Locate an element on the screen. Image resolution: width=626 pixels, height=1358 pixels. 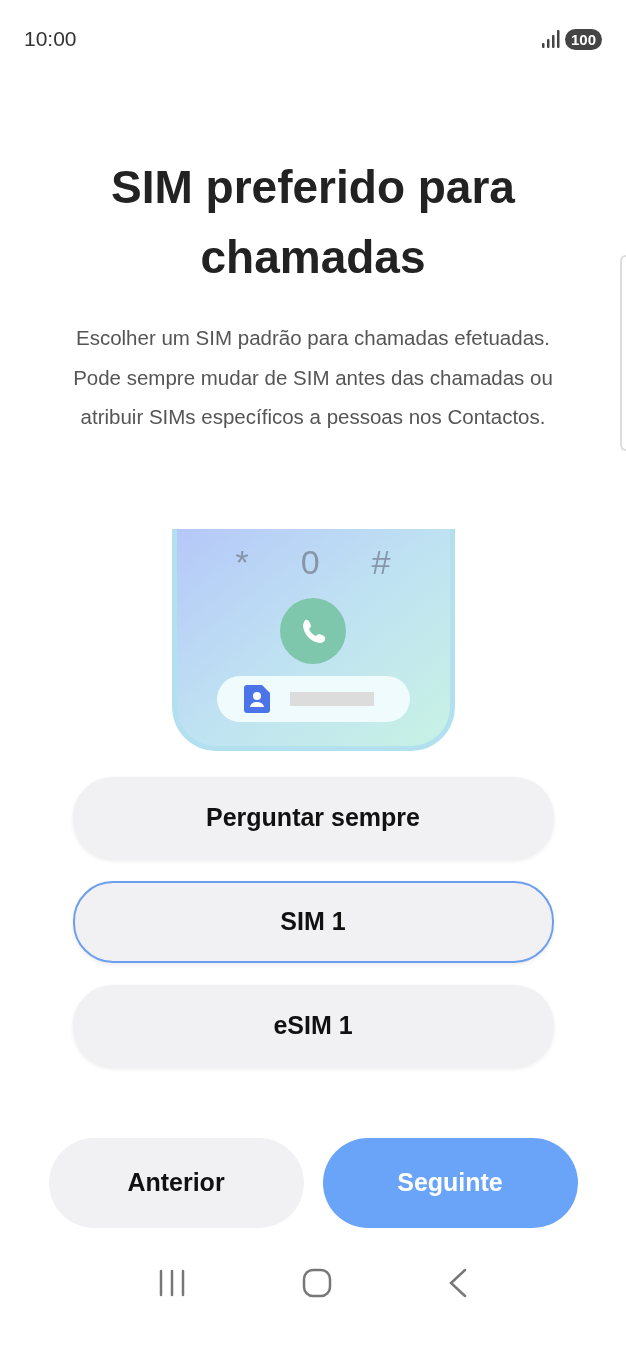
sim-option: Perguntar sempre is located at coordinates (313, 817).